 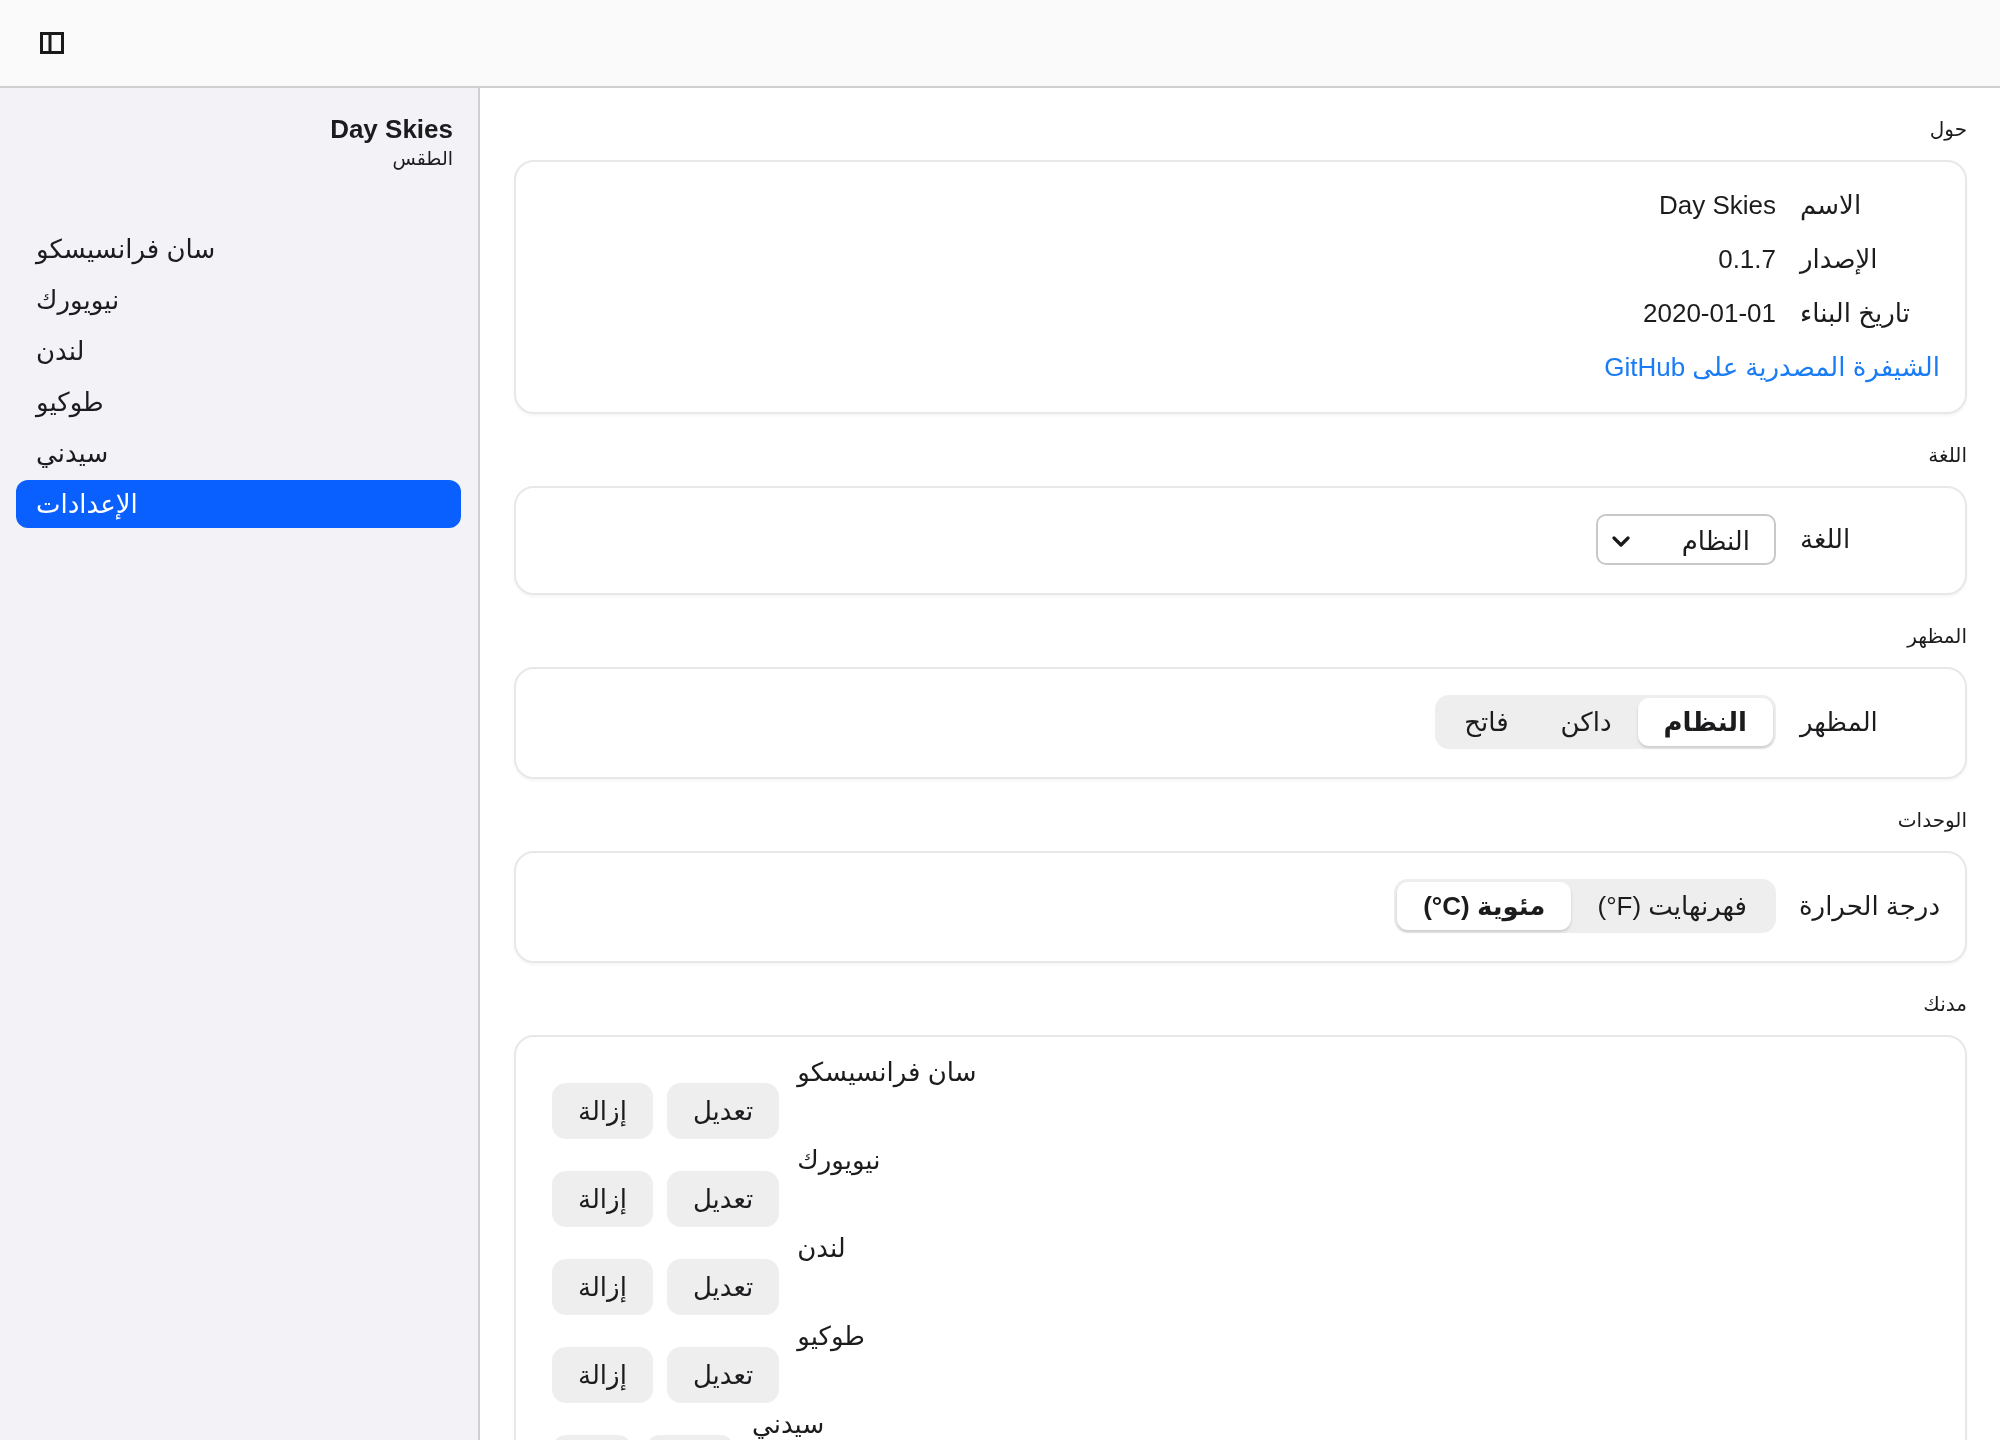 What do you see at coordinates (238, 300) in the screenshot?
I see `sidebar-item: نيويورك` at bounding box center [238, 300].